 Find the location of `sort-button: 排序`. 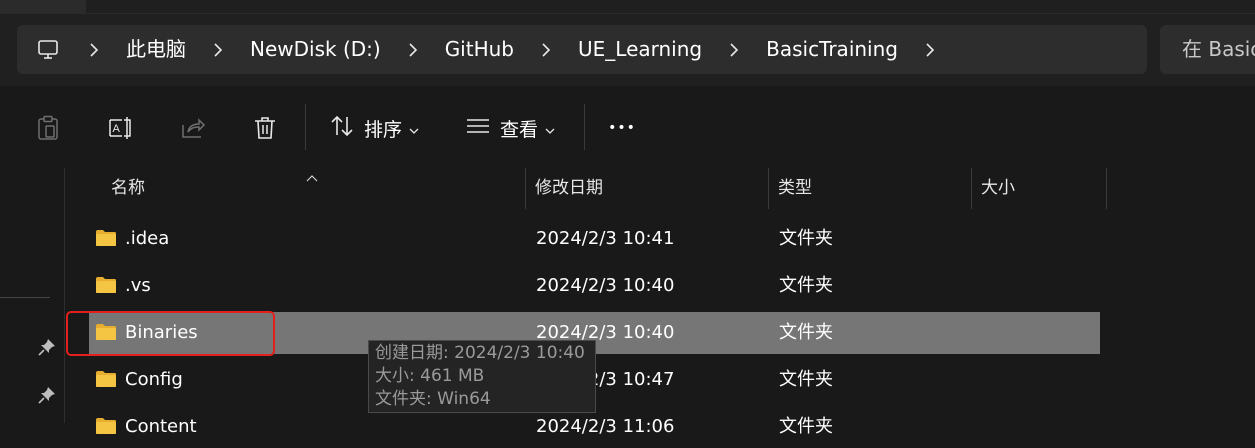

sort-button: 排序 is located at coordinates (374, 128).